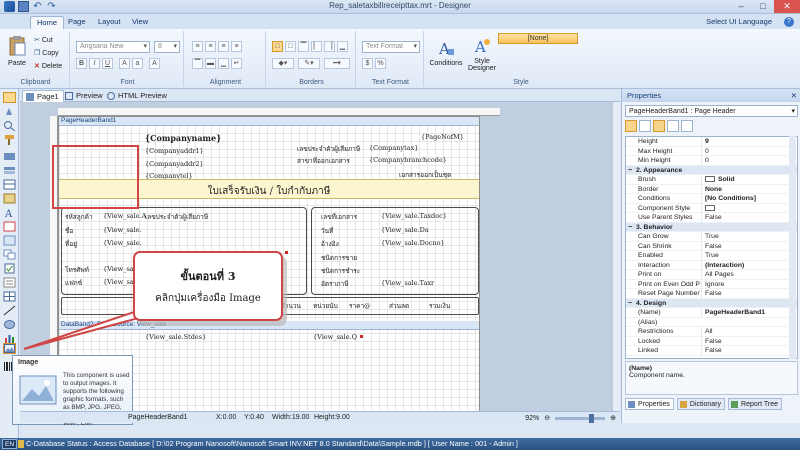  I want to click on status-x: X:0.00, so click(226, 417).